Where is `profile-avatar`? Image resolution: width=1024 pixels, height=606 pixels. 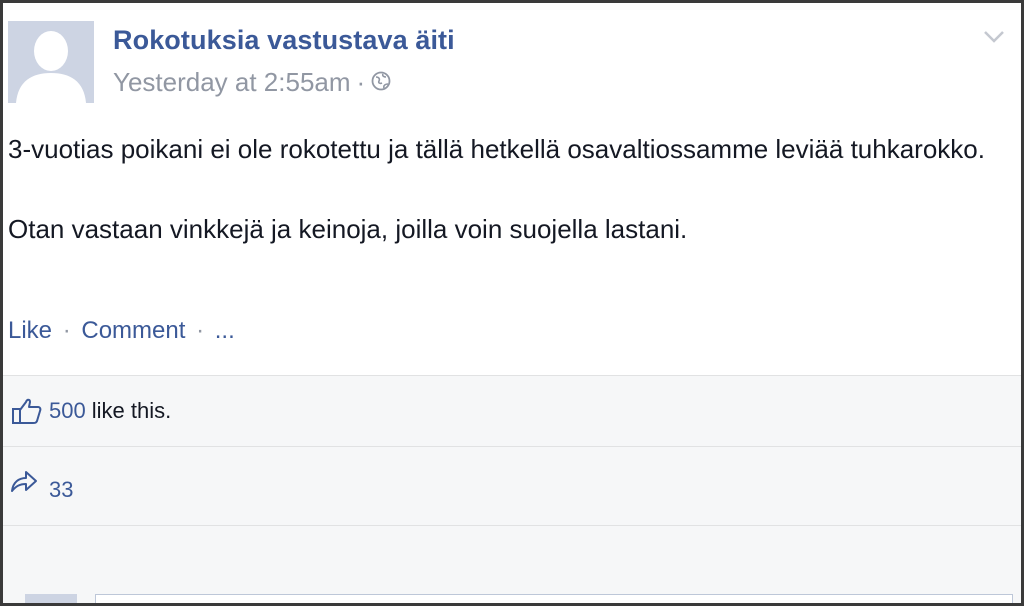 profile-avatar is located at coordinates (51, 62).